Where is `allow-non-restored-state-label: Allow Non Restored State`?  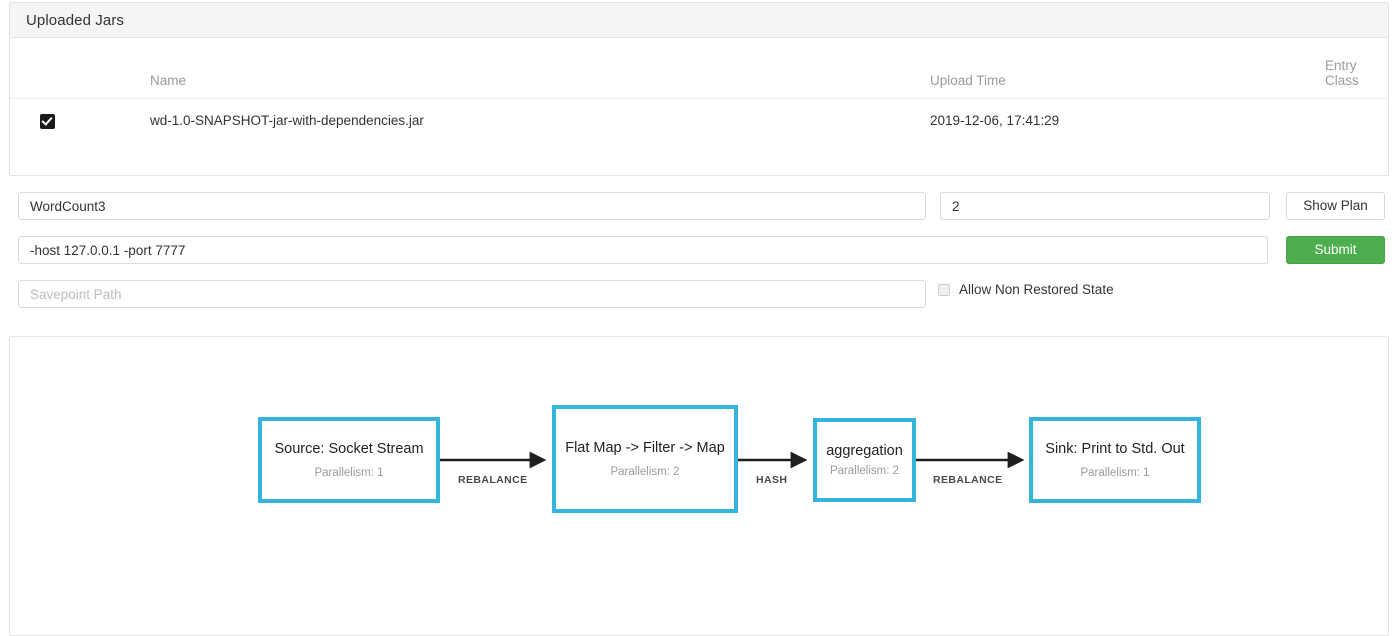
allow-non-restored-state-label: Allow Non Restored State is located at coordinates (1036, 289).